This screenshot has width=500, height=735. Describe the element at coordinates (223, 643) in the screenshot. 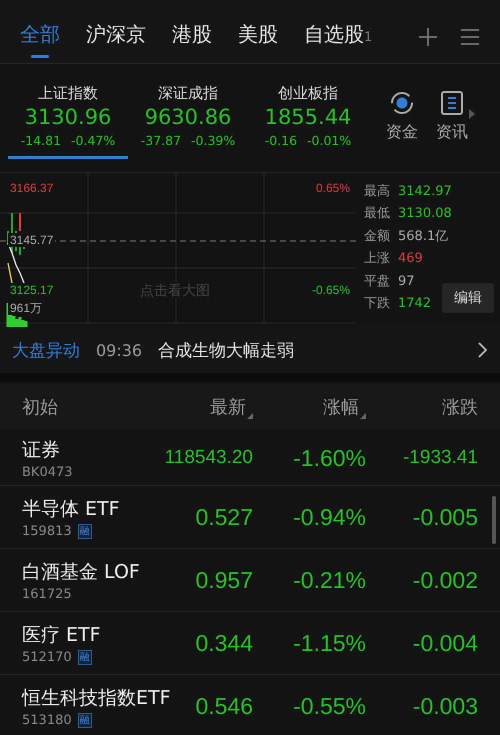

I see `price-cell-text: 0.344` at that location.